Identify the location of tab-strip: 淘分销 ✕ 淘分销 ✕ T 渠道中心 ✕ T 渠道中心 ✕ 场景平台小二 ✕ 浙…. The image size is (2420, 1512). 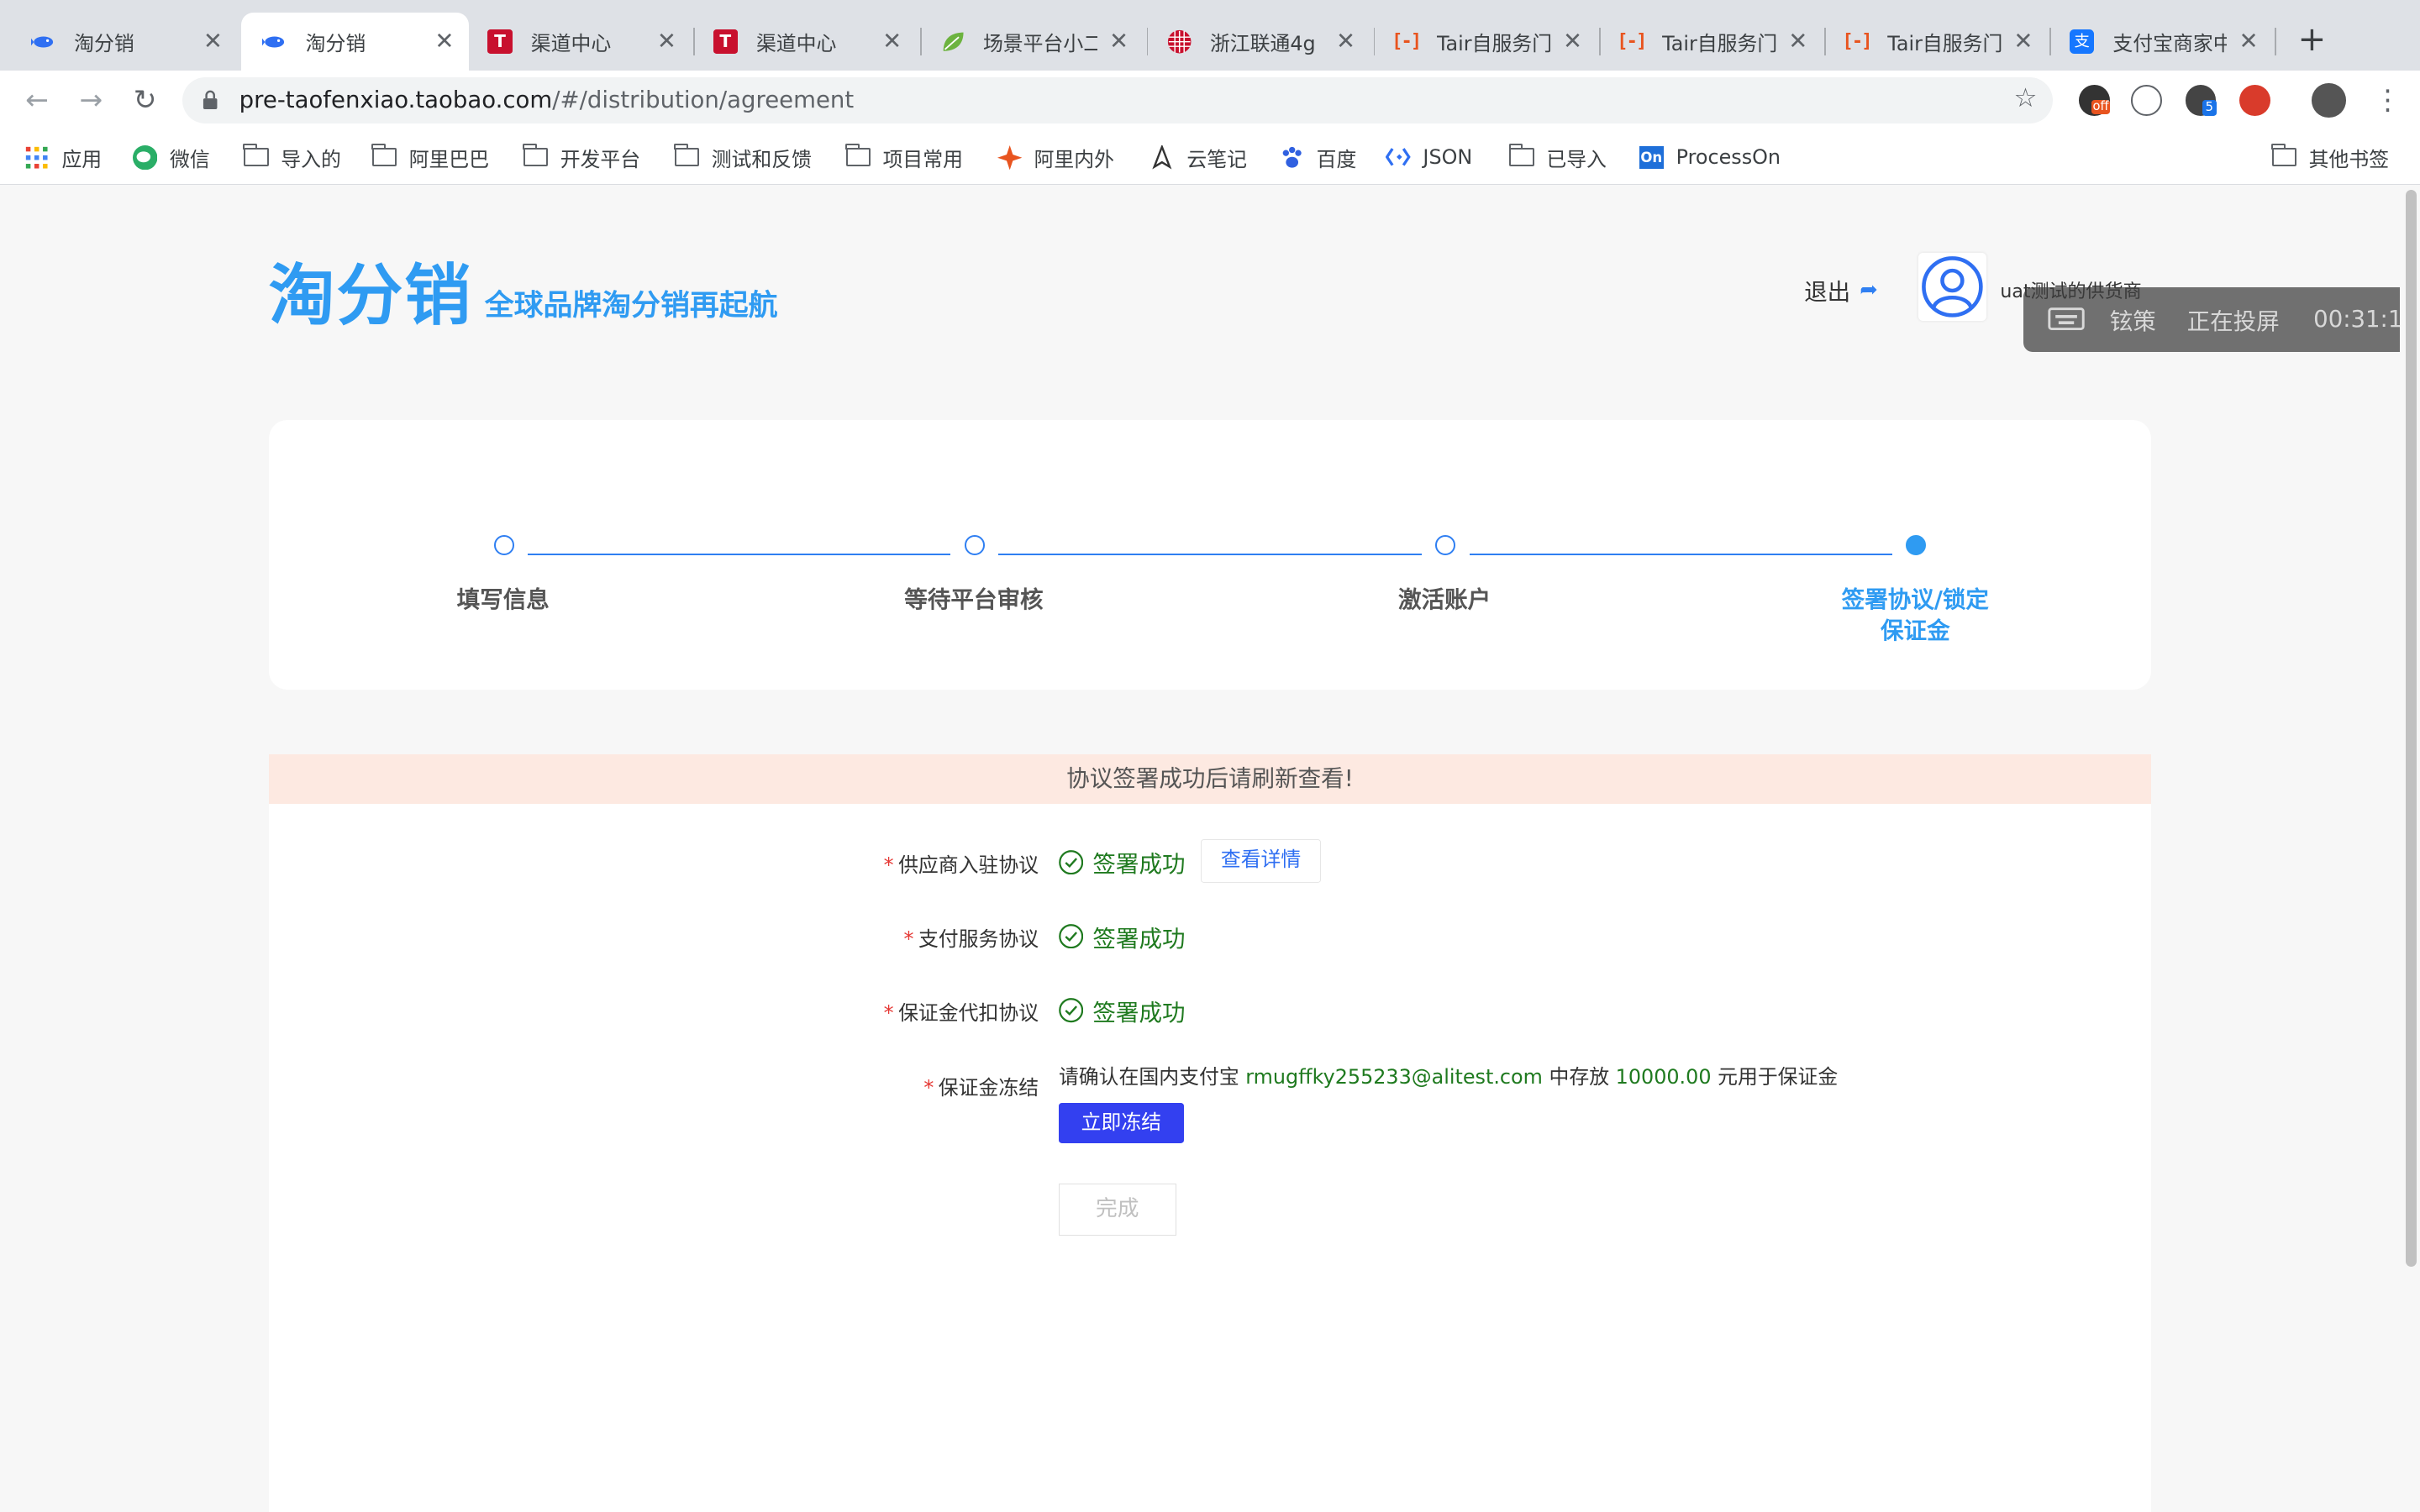
(1210, 35).